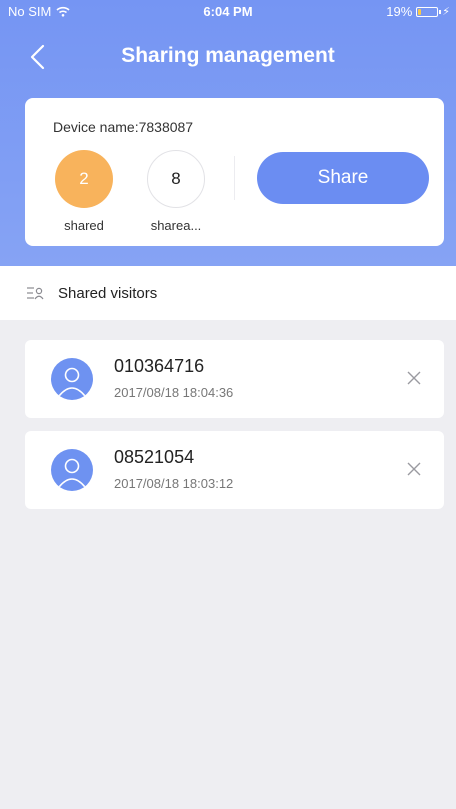 Image resolution: width=456 pixels, height=809 pixels. Describe the element at coordinates (174, 392) in the screenshot. I see `visitor-time: 2017/08/18 18:04:36` at that location.